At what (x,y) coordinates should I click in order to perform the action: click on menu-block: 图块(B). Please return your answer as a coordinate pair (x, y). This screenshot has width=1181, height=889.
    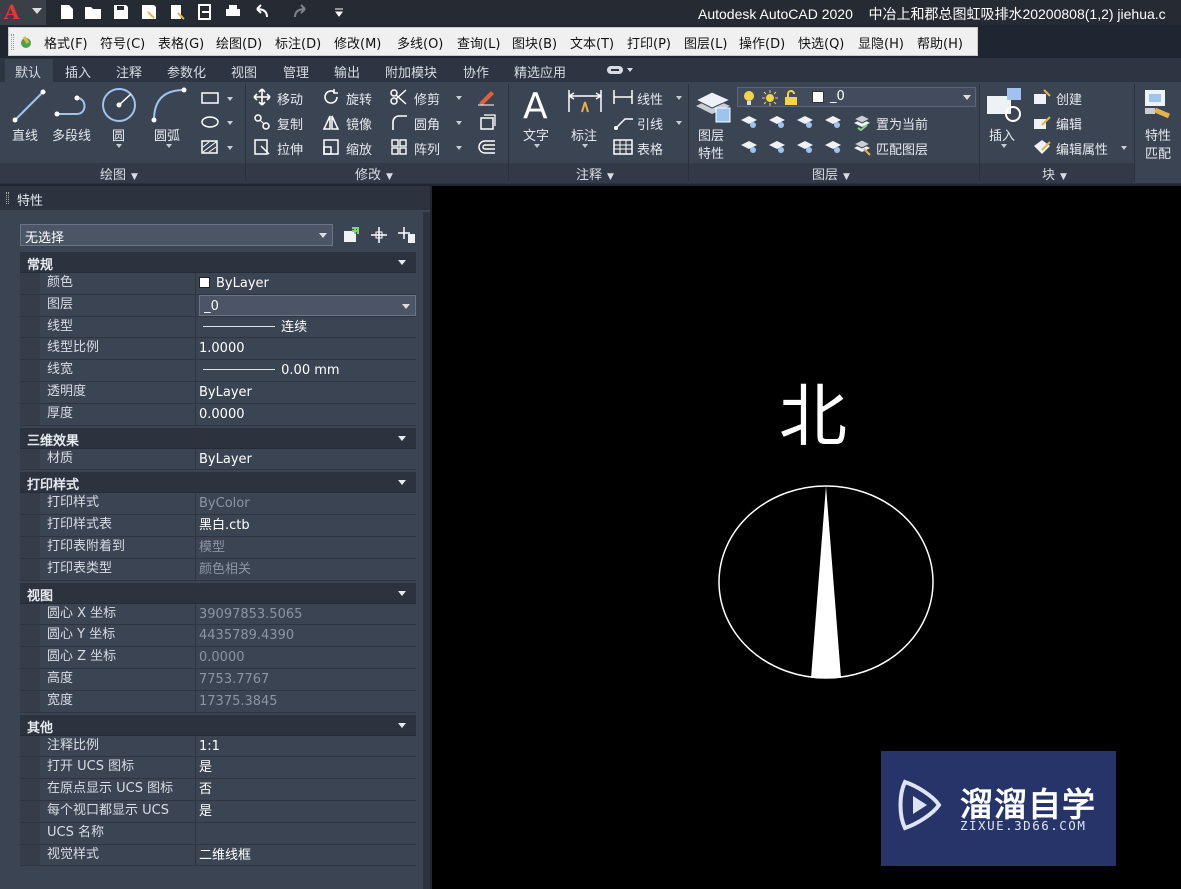
    Looking at the image, I should click on (534, 42).